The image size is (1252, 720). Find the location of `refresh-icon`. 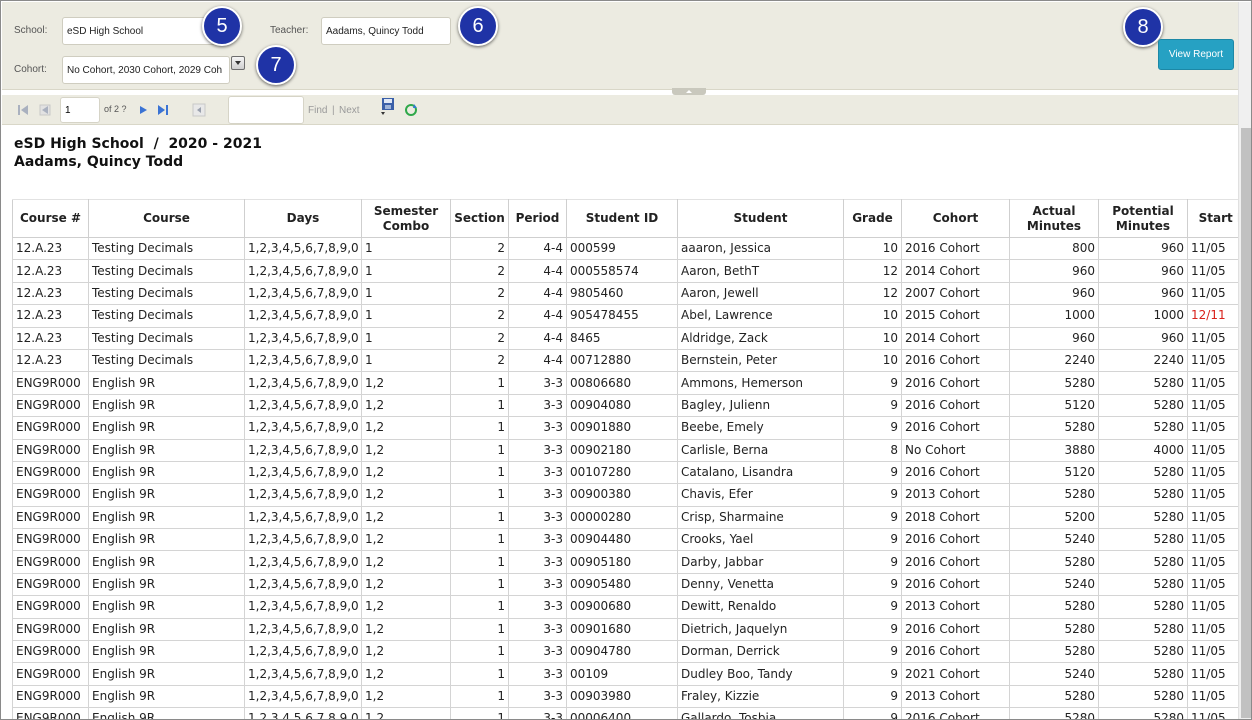

refresh-icon is located at coordinates (411, 110).